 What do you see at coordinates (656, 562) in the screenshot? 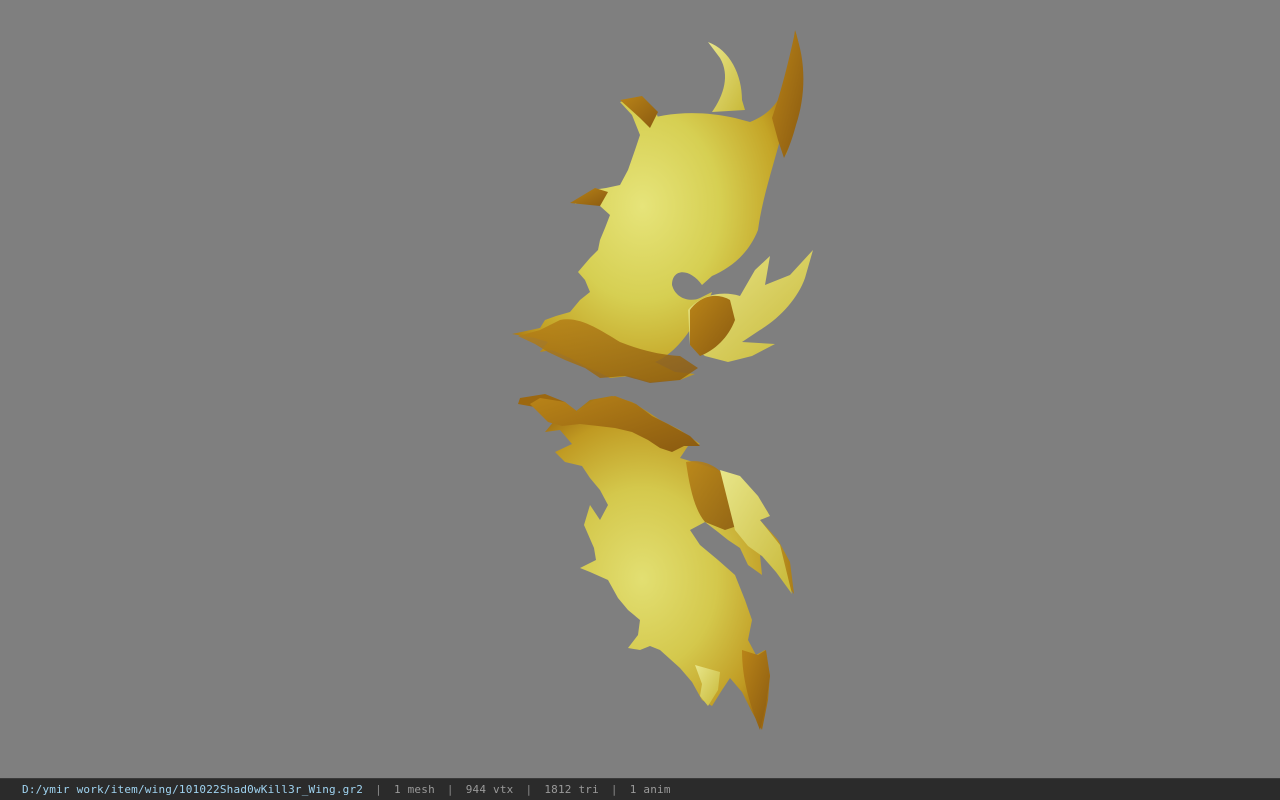
I see `lower-wing` at bounding box center [656, 562].